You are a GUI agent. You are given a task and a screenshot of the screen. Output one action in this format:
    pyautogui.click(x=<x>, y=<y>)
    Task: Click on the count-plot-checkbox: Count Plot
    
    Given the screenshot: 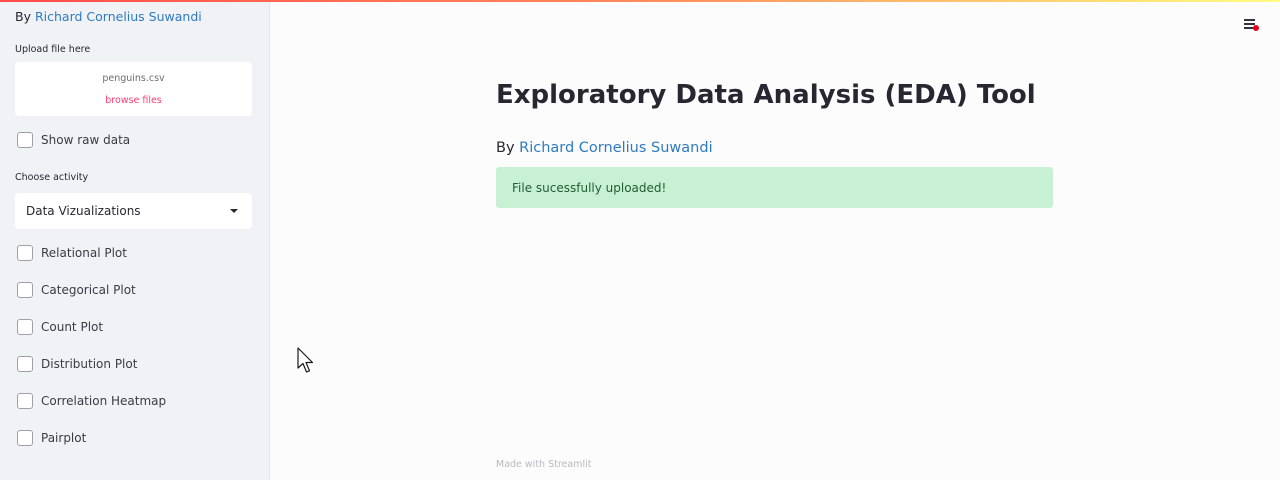 What is the action you would take?
    pyautogui.click(x=60, y=327)
    